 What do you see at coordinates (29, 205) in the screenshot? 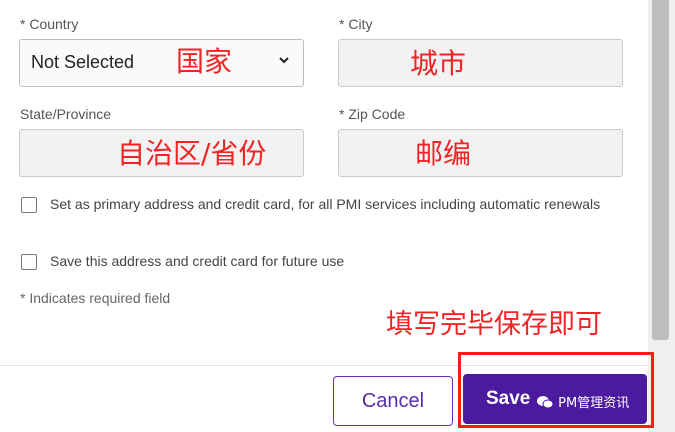
I see `primary-address-checkbox` at bounding box center [29, 205].